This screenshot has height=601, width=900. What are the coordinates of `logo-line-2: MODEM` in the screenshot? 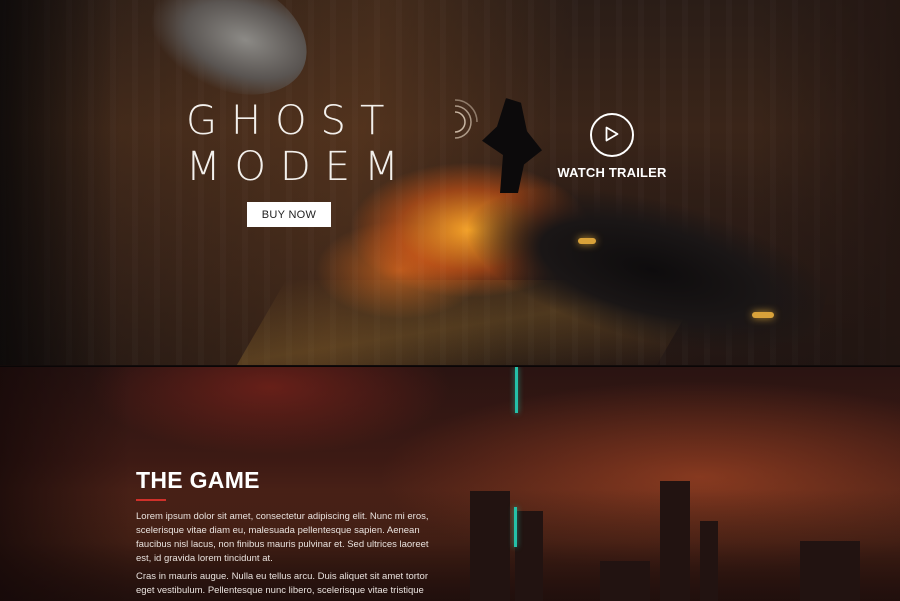 It's located at (299, 167).